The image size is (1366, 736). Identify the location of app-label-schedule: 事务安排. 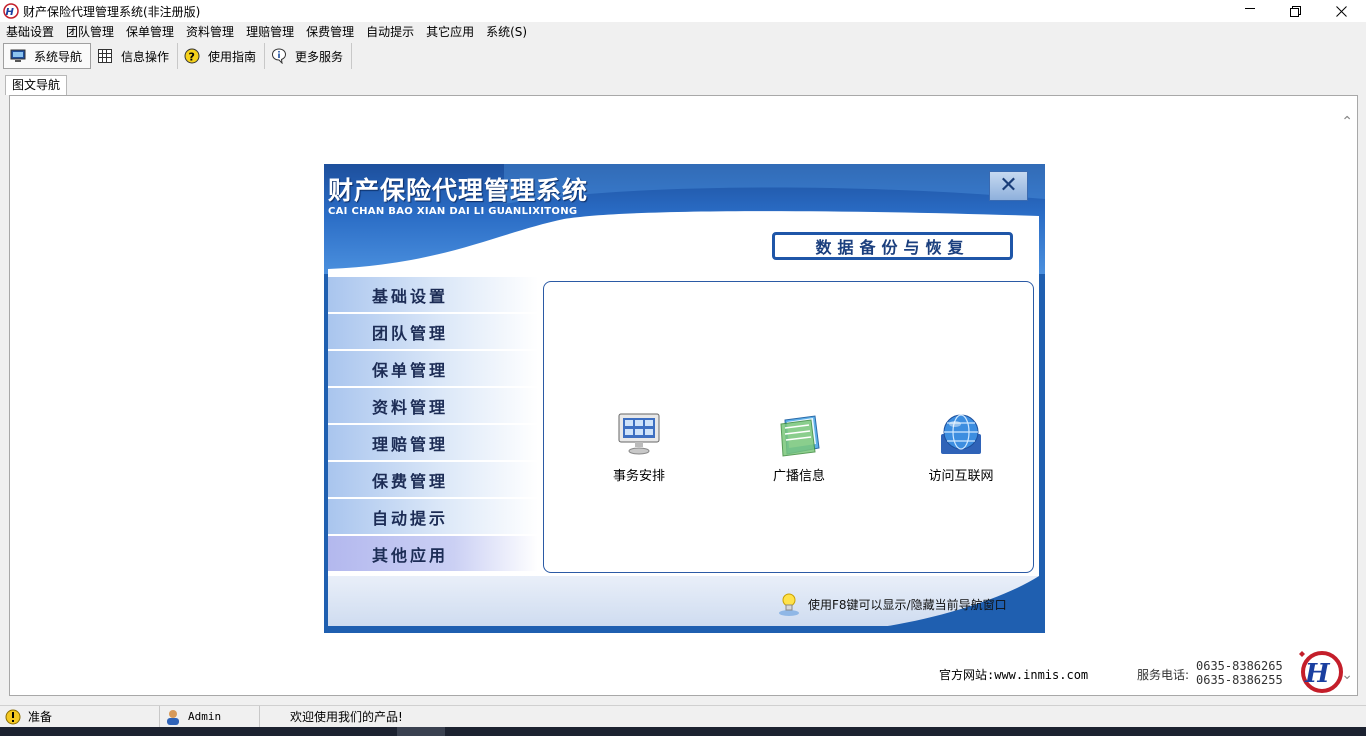
(638, 476).